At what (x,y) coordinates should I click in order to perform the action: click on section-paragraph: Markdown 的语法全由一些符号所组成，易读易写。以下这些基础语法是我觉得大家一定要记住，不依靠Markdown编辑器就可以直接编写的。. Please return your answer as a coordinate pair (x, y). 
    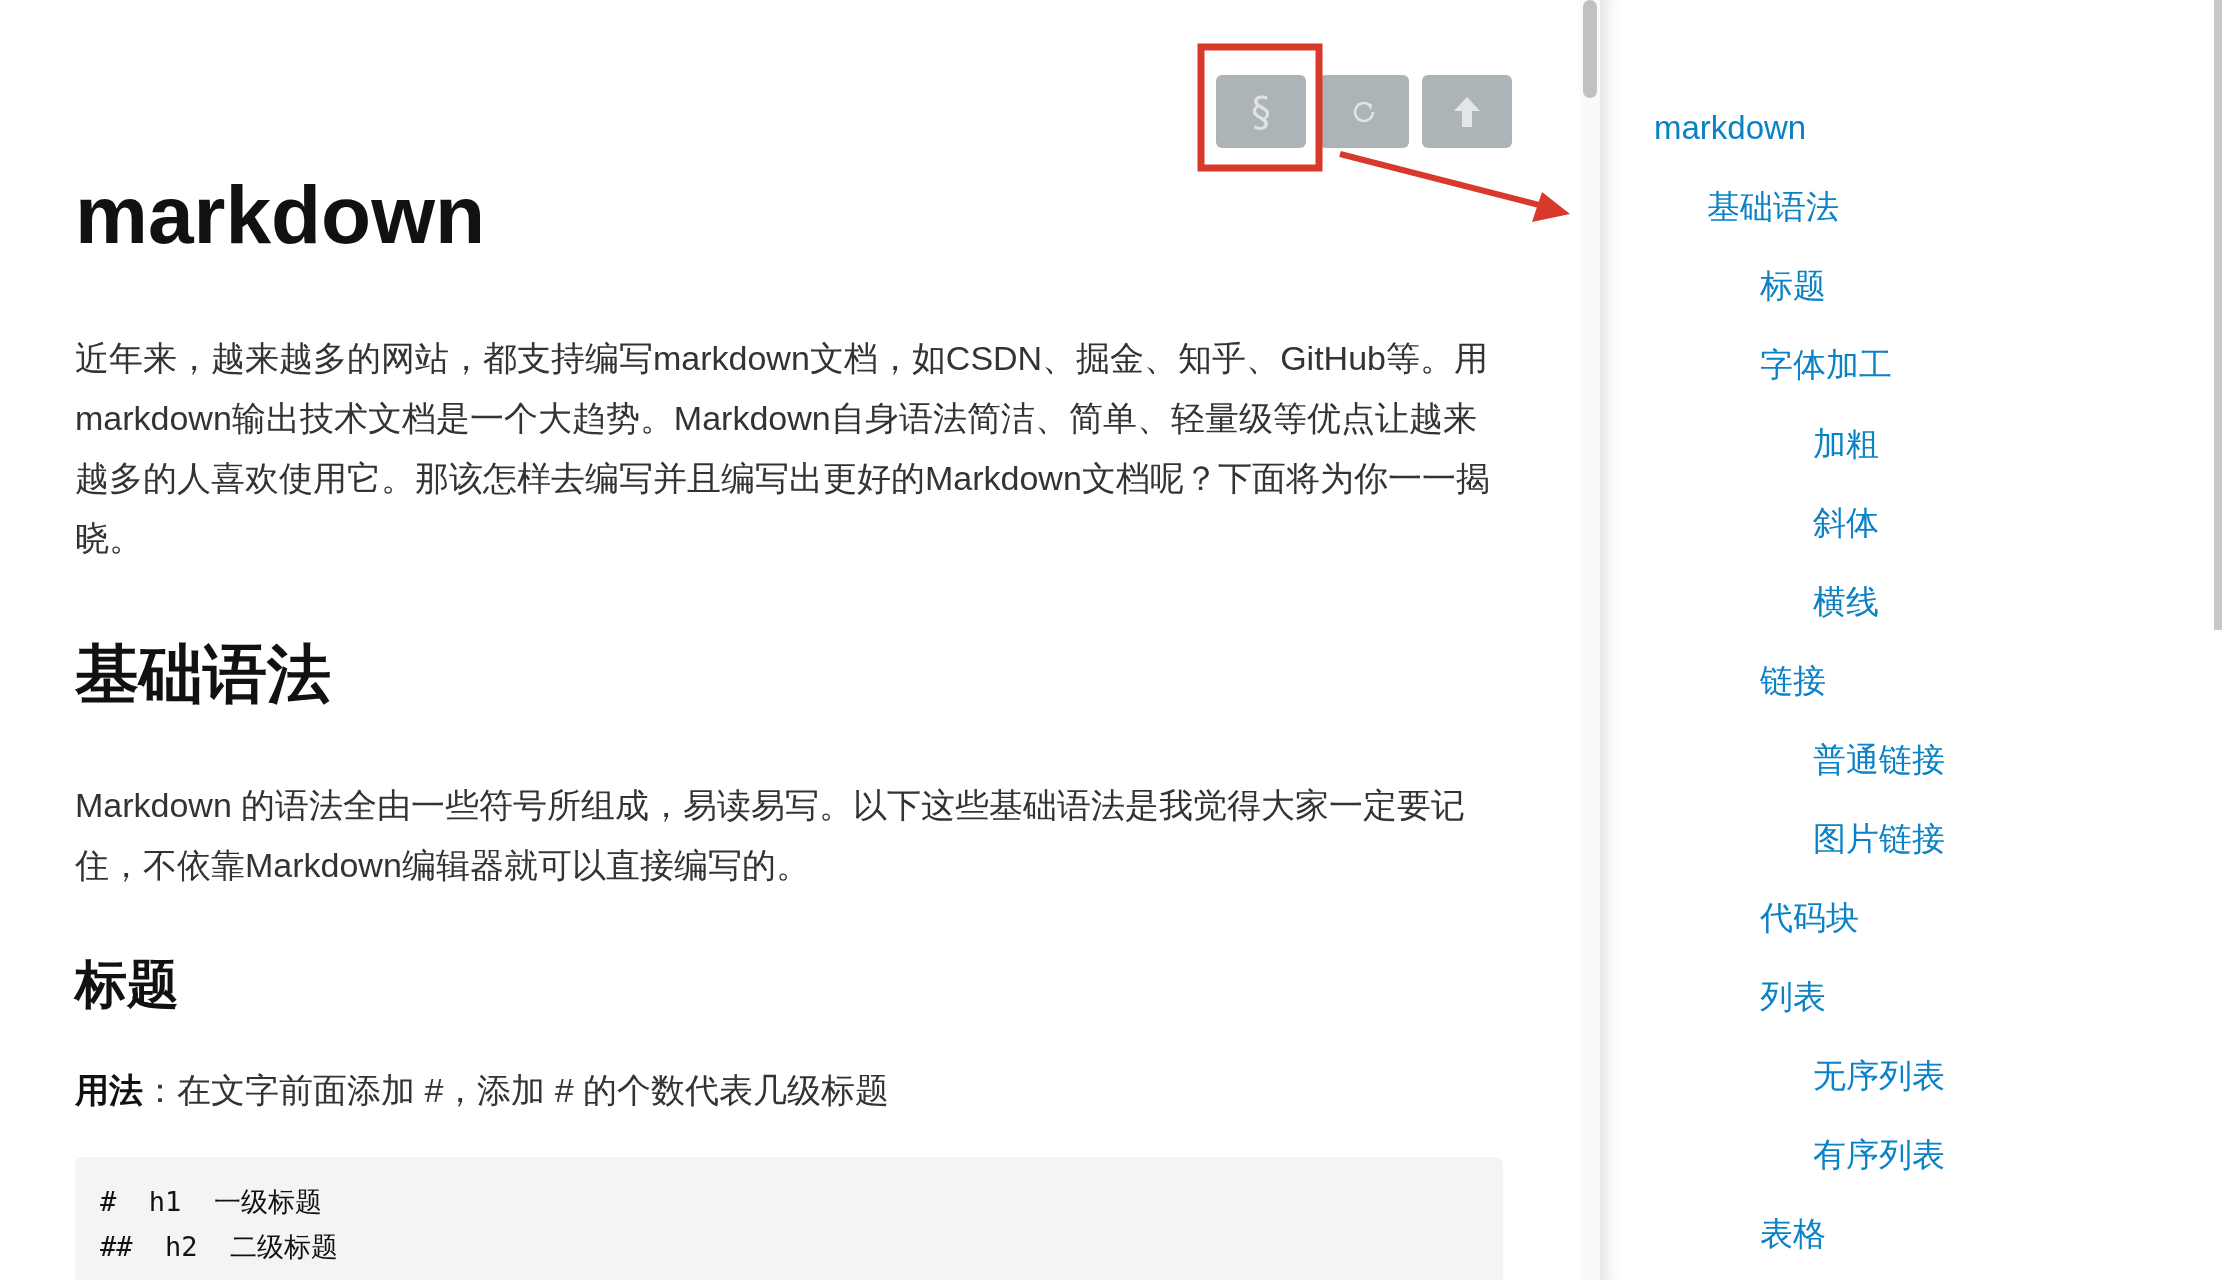
    Looking at the image, I should click on (771, 835).